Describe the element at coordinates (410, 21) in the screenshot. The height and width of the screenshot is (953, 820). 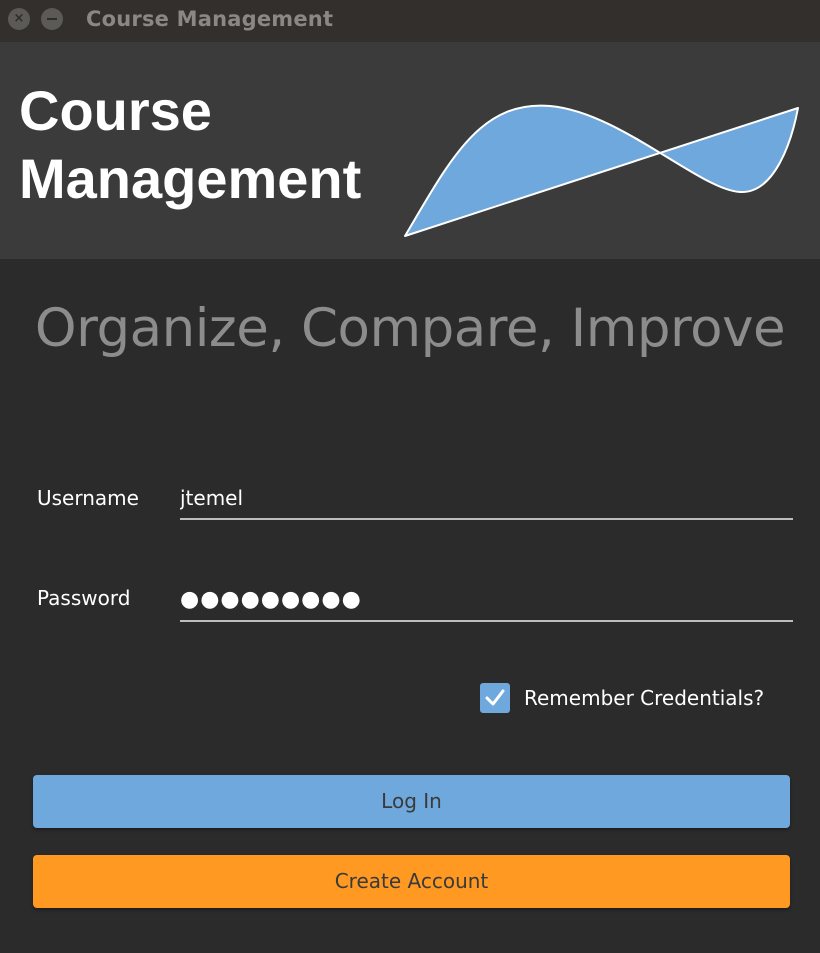
I see `title-bar: × Course Management` at that location.